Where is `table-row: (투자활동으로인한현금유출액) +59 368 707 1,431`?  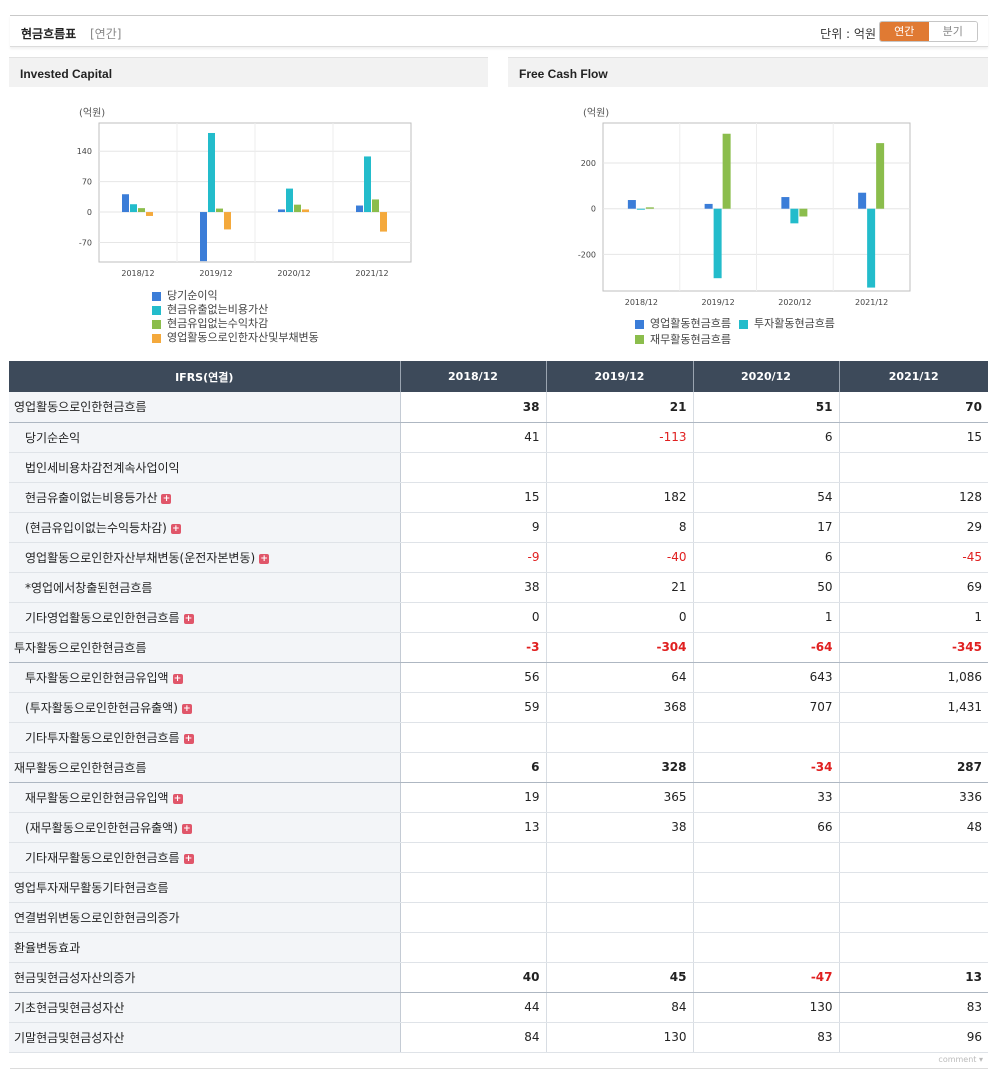
table-row: (투자활동으로인한현금유출액) +59 368 707 1,431 is located at coordinates (498, 707).